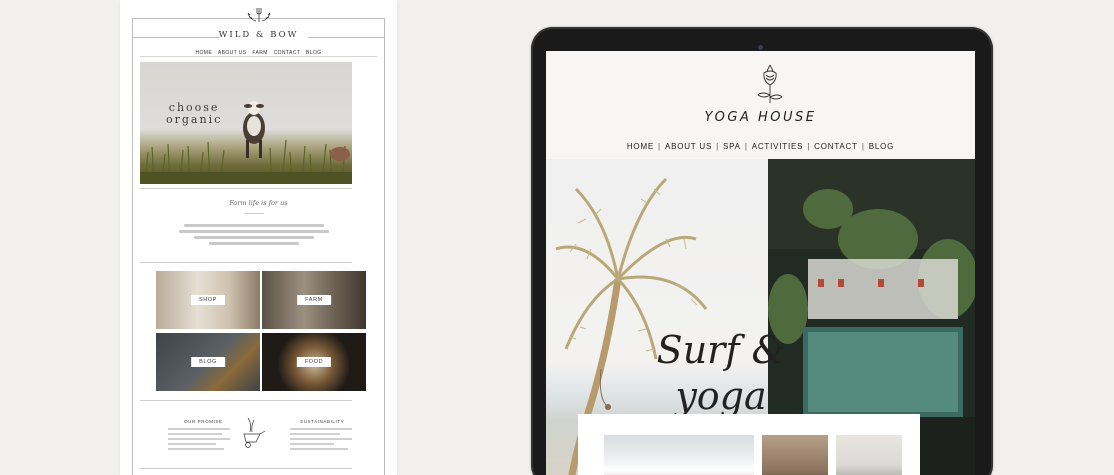  I want to click on thumbnail-person, so click(795, 455).